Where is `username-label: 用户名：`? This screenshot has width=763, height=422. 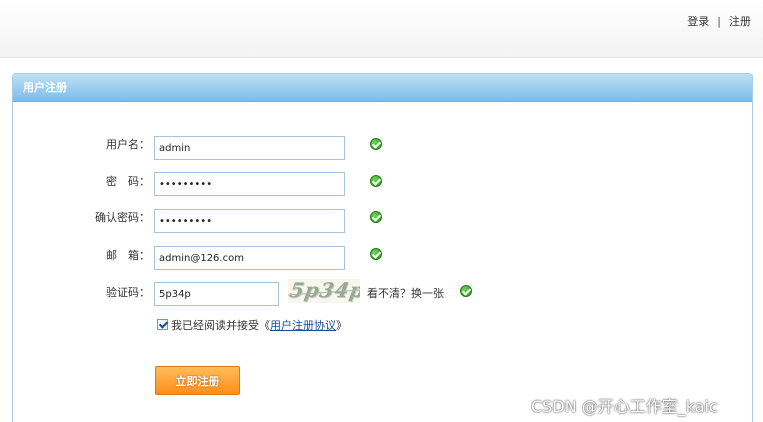 username-label: 用户名： is located at coordinates (128, 144).